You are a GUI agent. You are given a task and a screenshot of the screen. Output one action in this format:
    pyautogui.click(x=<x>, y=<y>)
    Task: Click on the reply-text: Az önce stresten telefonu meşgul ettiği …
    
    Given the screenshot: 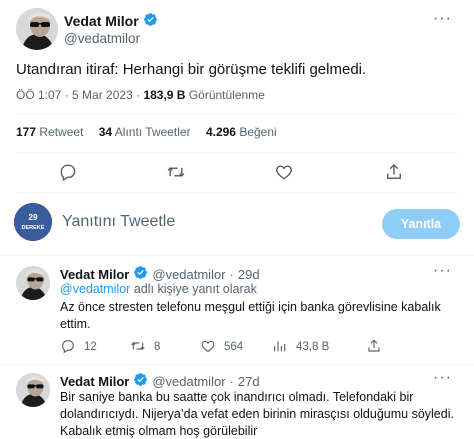 What is the action you would take?
    pyautogui.click(x=257, y=316)
    